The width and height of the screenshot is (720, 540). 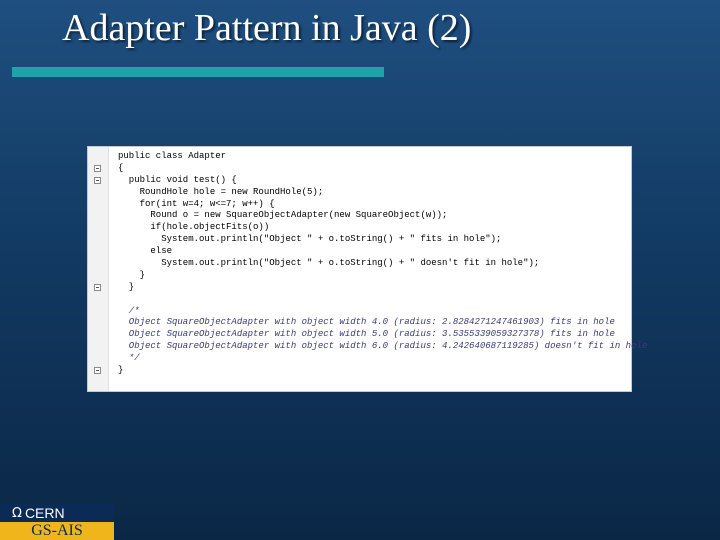 I want to click on cern-logo: Ω CERN GS-AIS, so click(x=57, y=522).